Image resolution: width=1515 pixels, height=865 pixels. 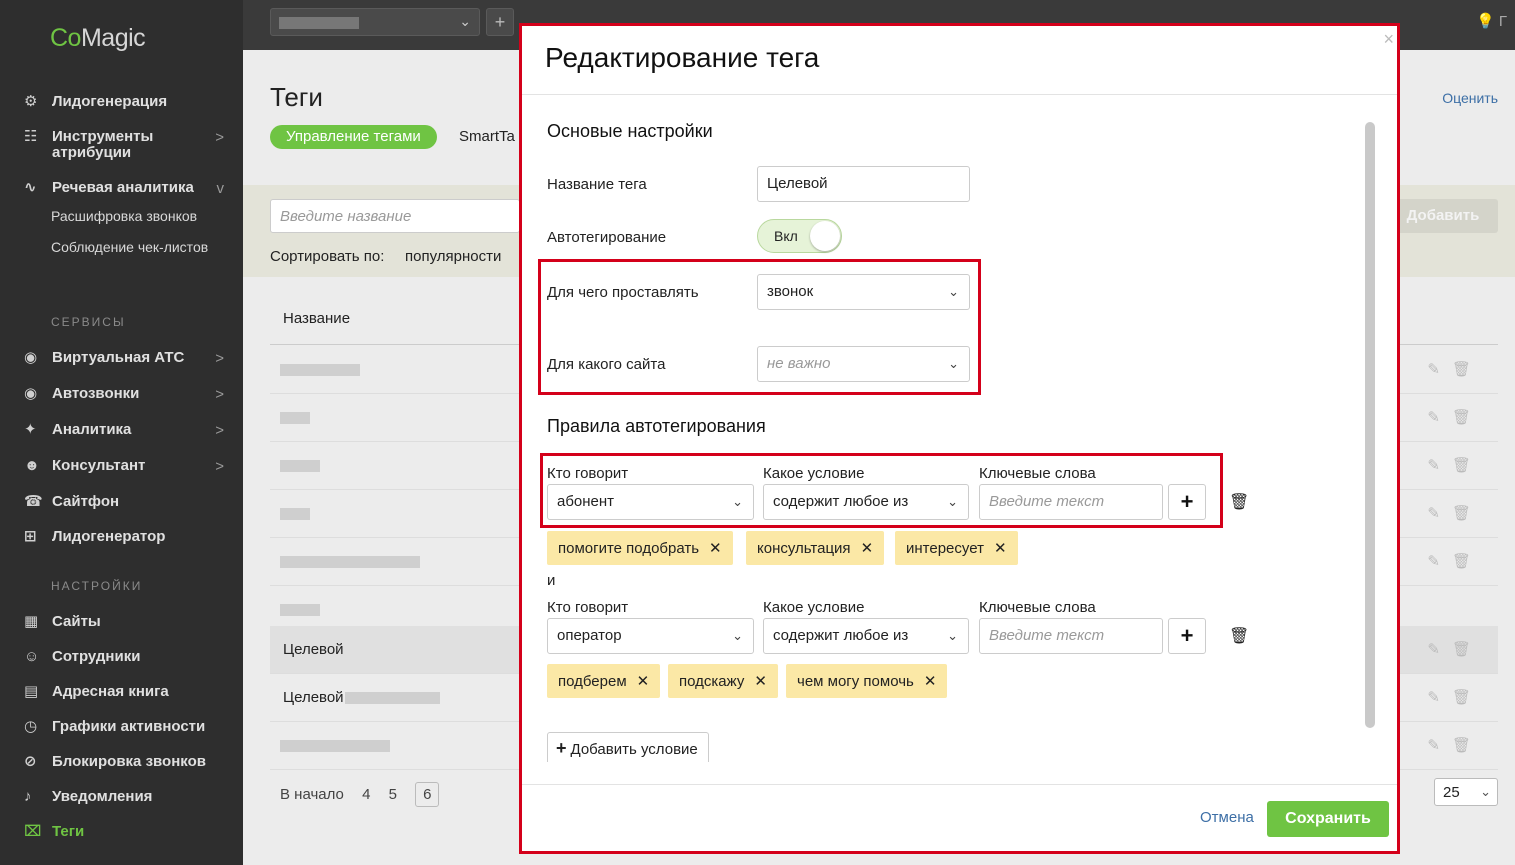 What do you see at coordinates (863, 184) in the screenshot?
I see `tag-name-input: Целевой` at bounding box center [863, 184].